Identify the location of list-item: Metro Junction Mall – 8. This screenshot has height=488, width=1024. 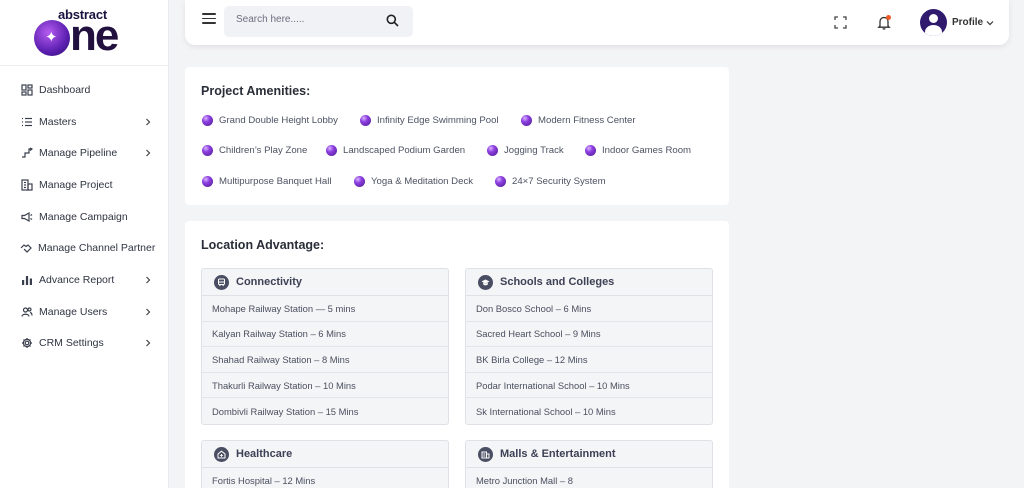
(524, 481).